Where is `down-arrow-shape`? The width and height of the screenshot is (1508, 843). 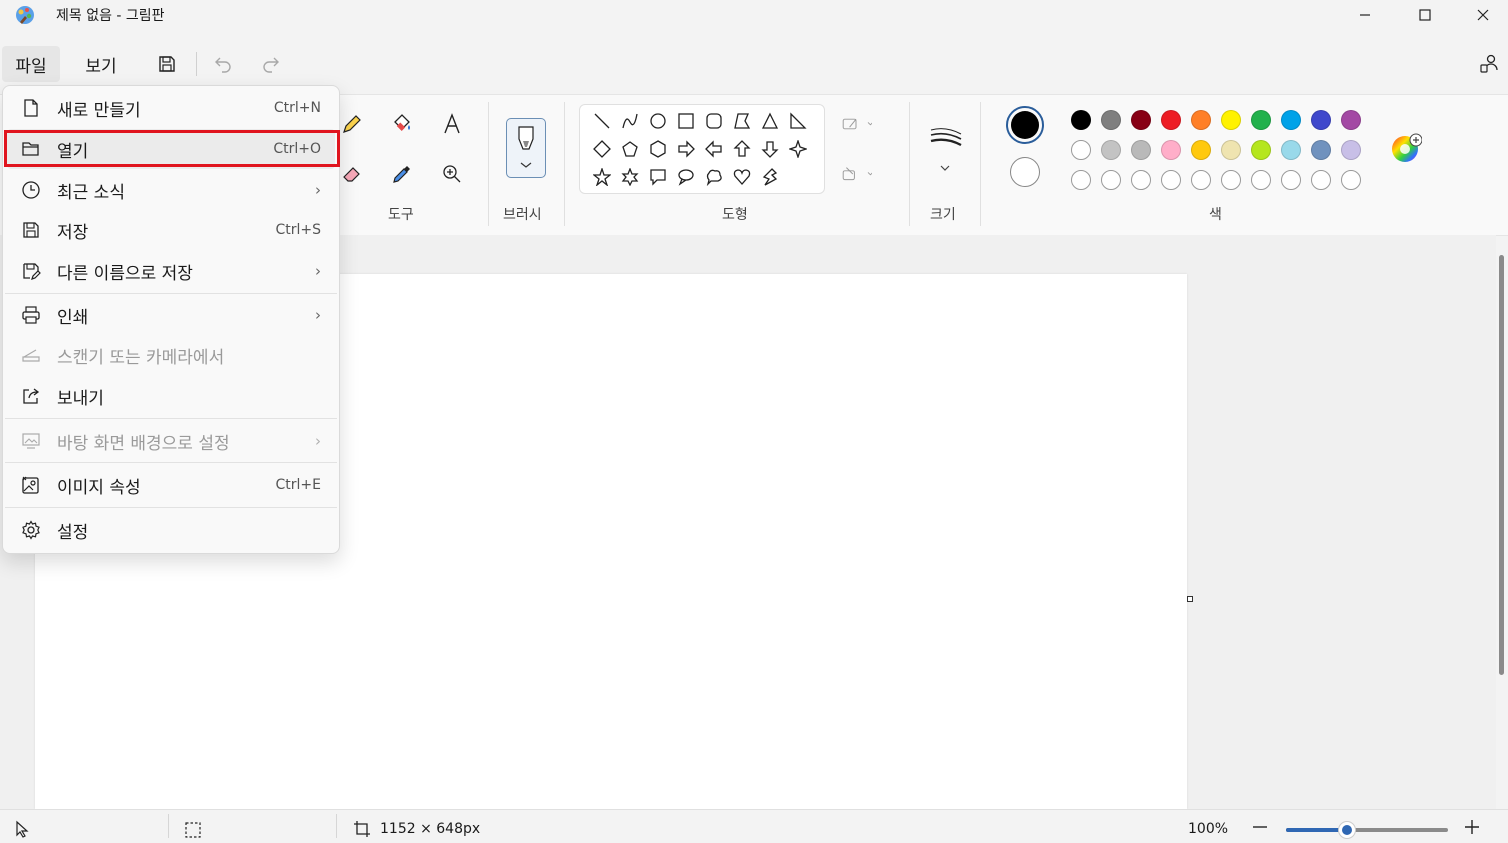
down-arrow-shape is located at coordinates (770, 149).